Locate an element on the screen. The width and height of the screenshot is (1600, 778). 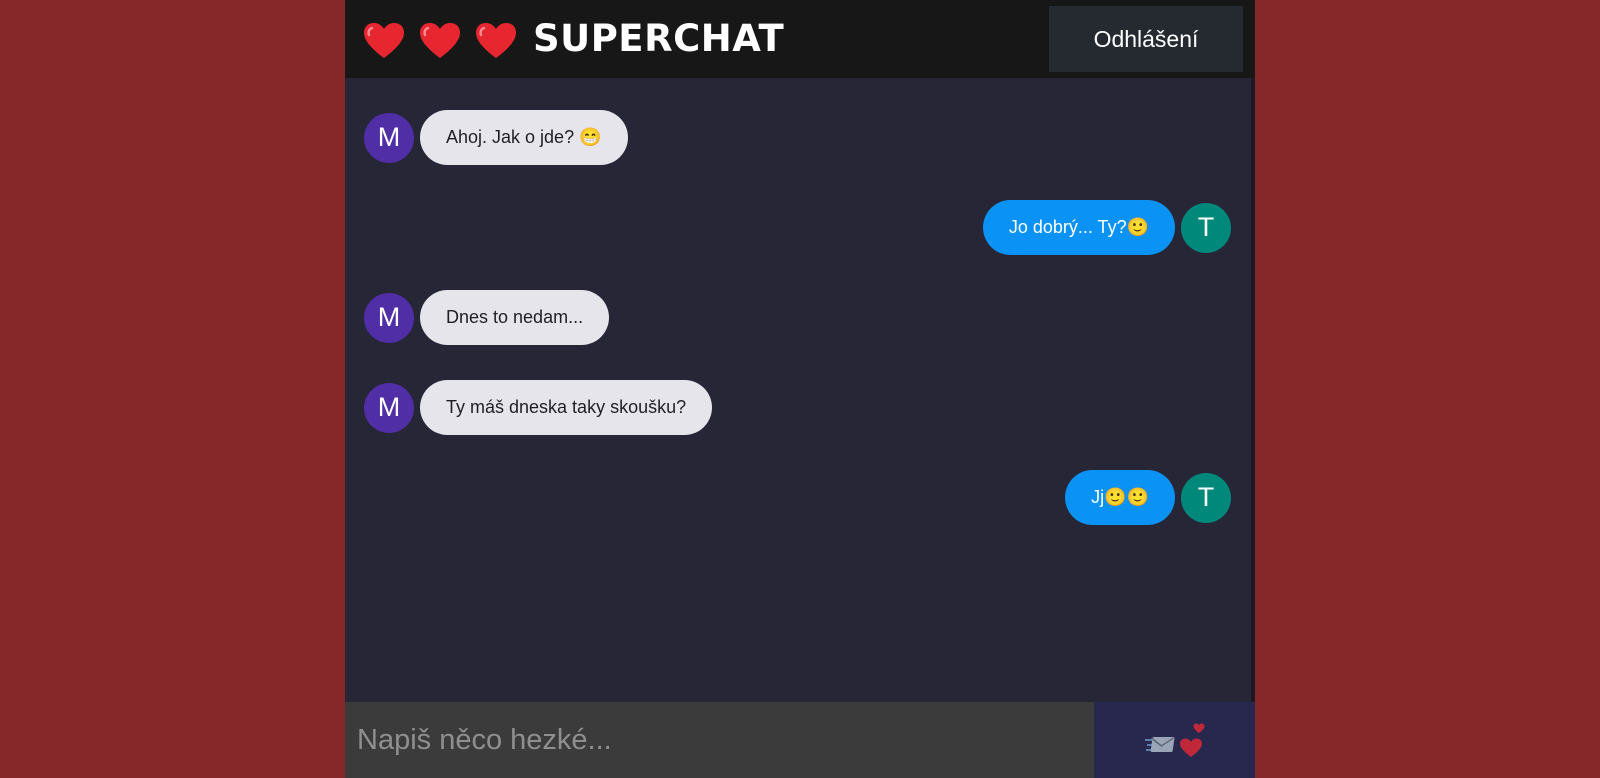
hearts-logo is located at coordinates (440, 41).